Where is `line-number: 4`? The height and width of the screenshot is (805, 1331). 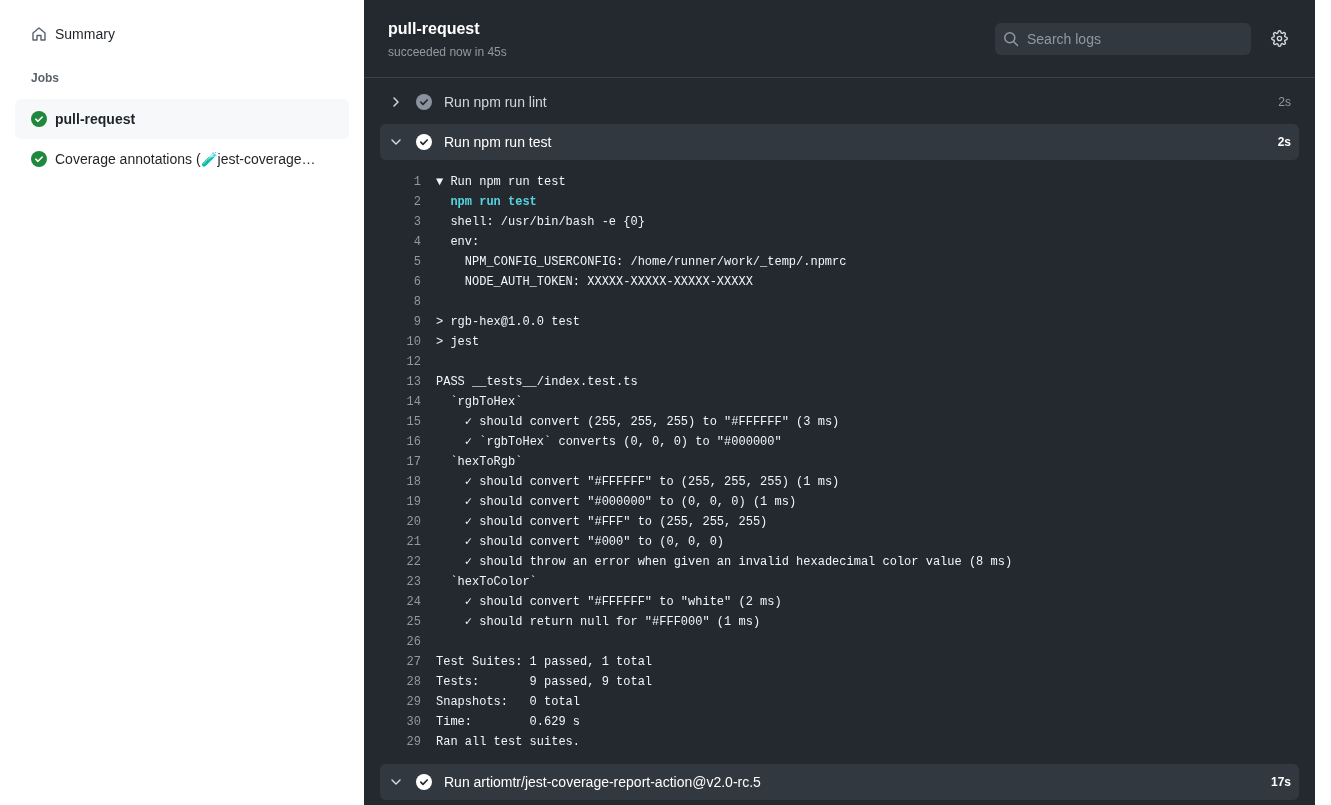
line-number: 4 is located at coordinates (416, 242).